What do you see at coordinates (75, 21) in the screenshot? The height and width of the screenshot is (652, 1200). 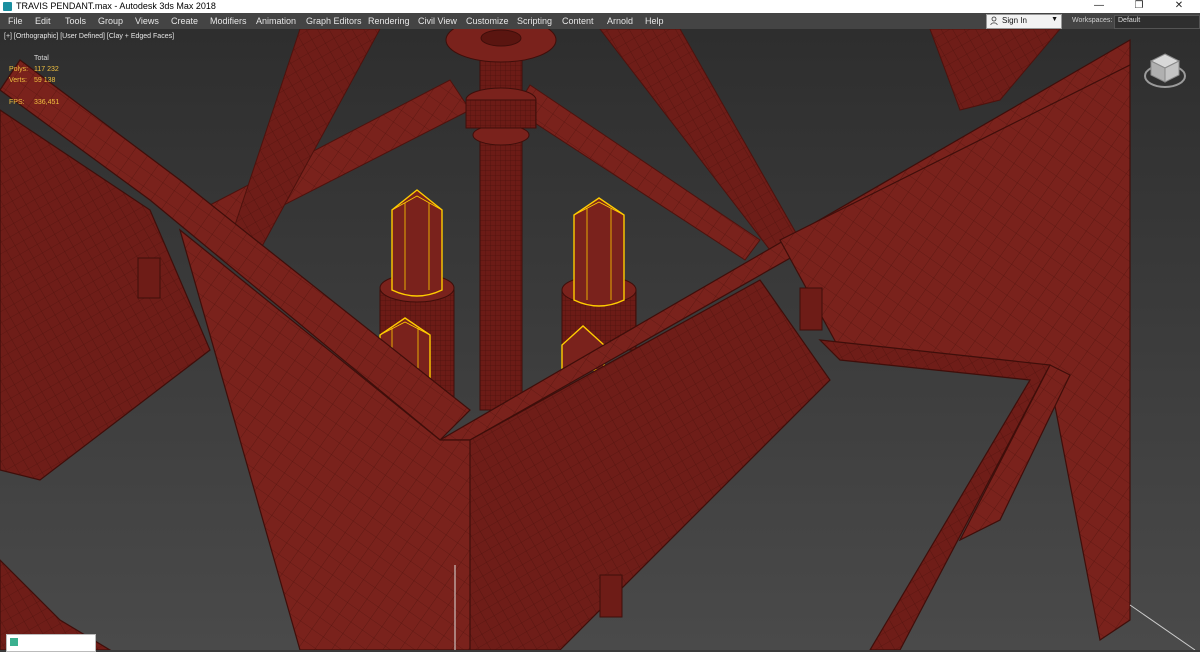 I see `menu-tools: Tools` at bounding box center [75, 21].